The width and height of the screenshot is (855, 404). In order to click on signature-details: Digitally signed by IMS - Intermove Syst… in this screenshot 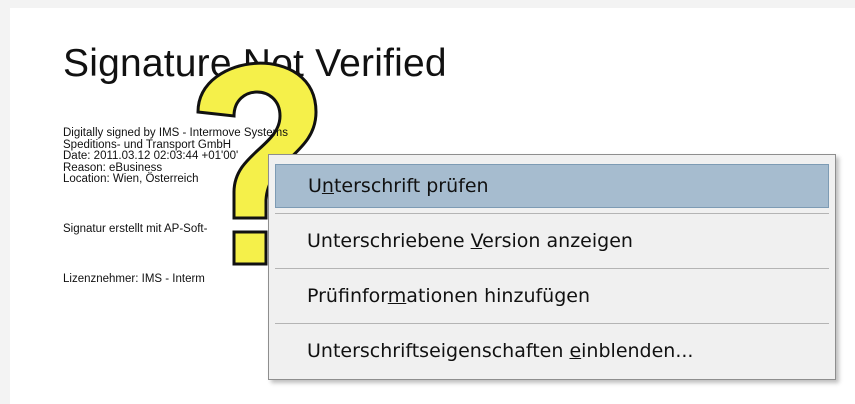, I will do `click(175, 156)`.